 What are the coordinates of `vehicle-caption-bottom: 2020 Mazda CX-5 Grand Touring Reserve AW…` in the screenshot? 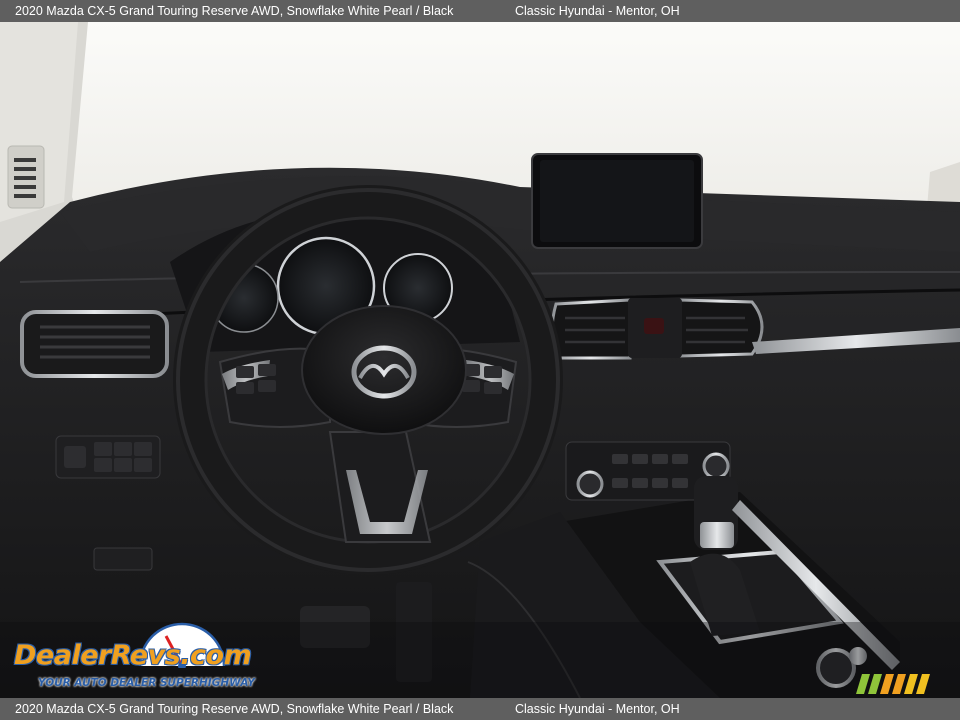 It's located at (234, 709).